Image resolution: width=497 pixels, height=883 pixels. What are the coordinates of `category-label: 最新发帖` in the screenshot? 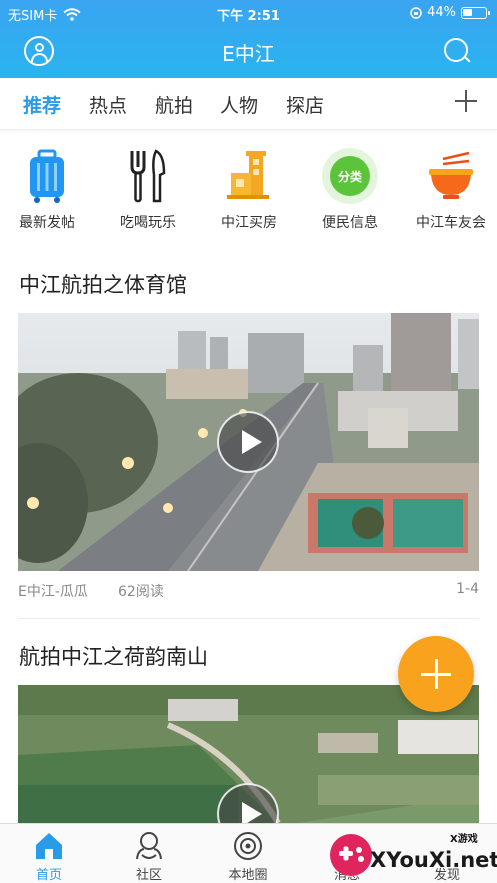 It's located at (47, 223).